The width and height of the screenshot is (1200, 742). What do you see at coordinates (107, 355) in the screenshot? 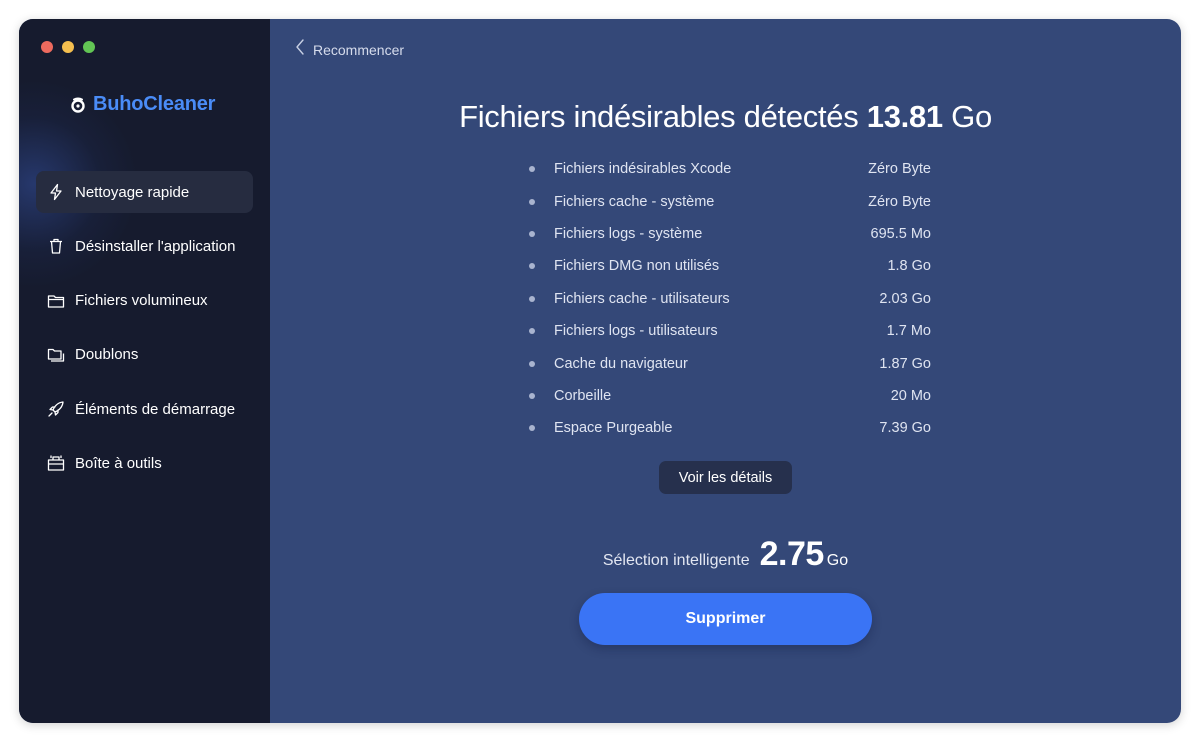
I see `sidebar-item-label: Doublons` at bounding box center [107, 355].